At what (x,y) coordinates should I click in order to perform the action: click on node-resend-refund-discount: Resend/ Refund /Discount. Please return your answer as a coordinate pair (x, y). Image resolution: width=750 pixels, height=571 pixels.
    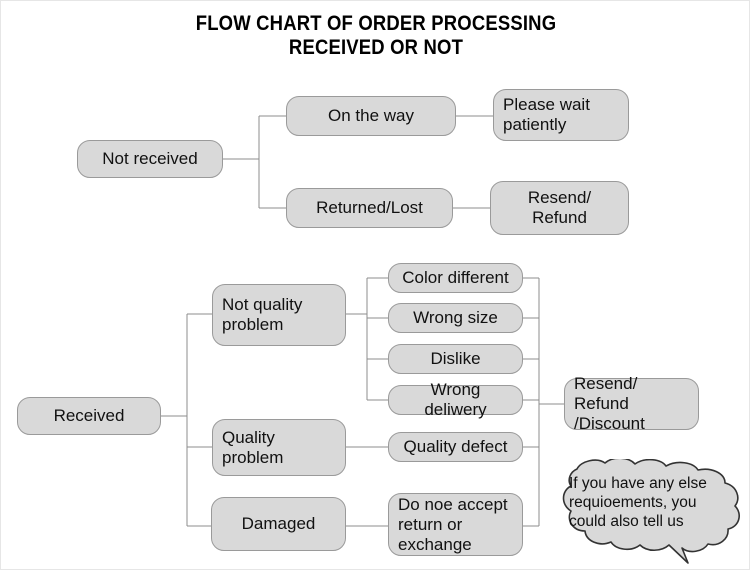
    Looking at the image, I should click on (631, 403).